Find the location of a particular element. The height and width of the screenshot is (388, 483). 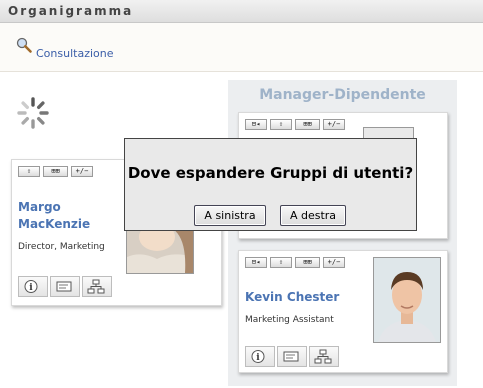

employee-first-name: Margo is located at coordinates (39, 207).